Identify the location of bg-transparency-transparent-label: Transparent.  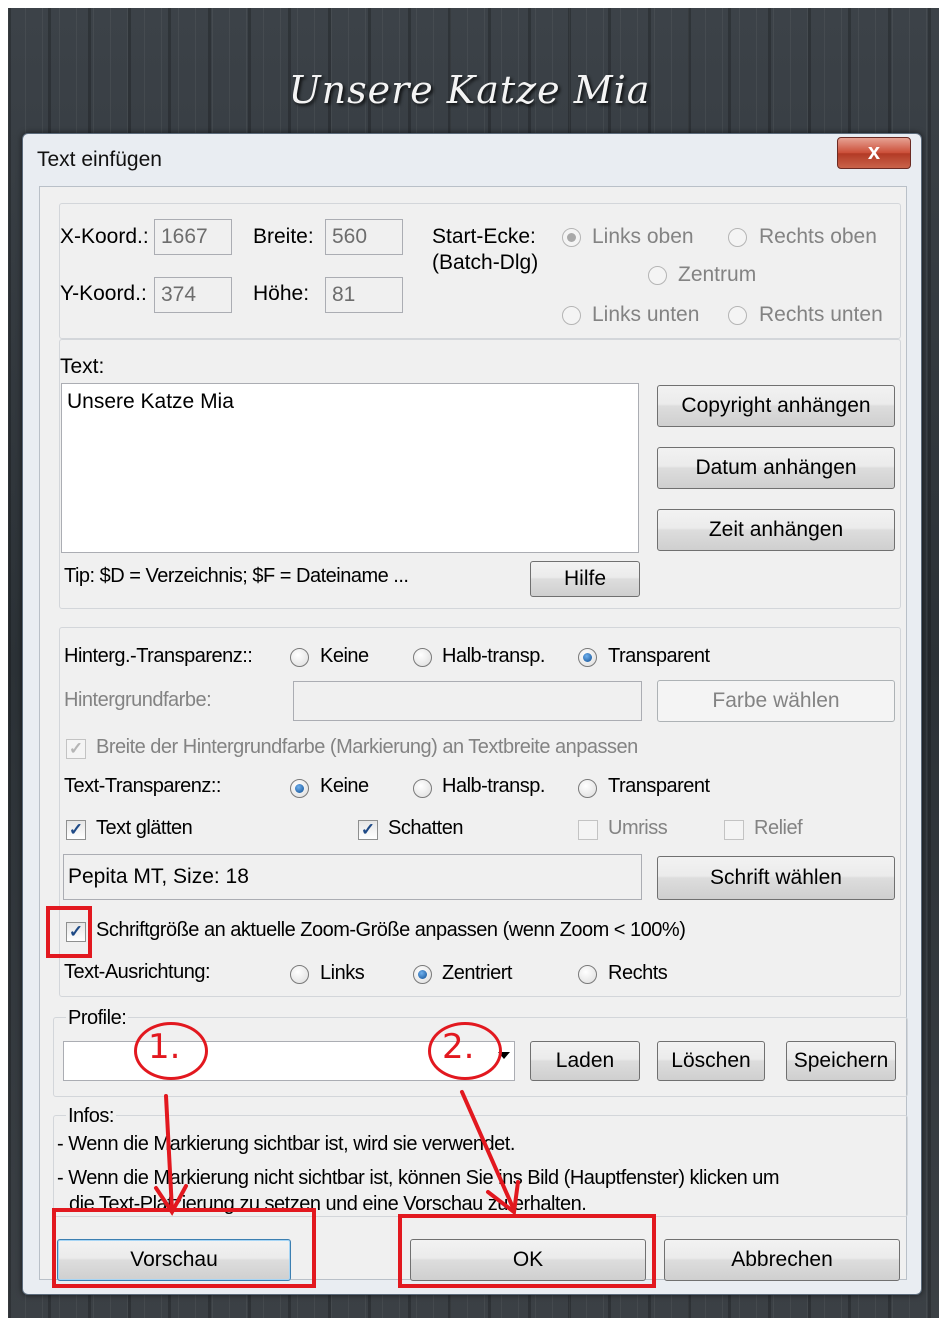
(659, 656).